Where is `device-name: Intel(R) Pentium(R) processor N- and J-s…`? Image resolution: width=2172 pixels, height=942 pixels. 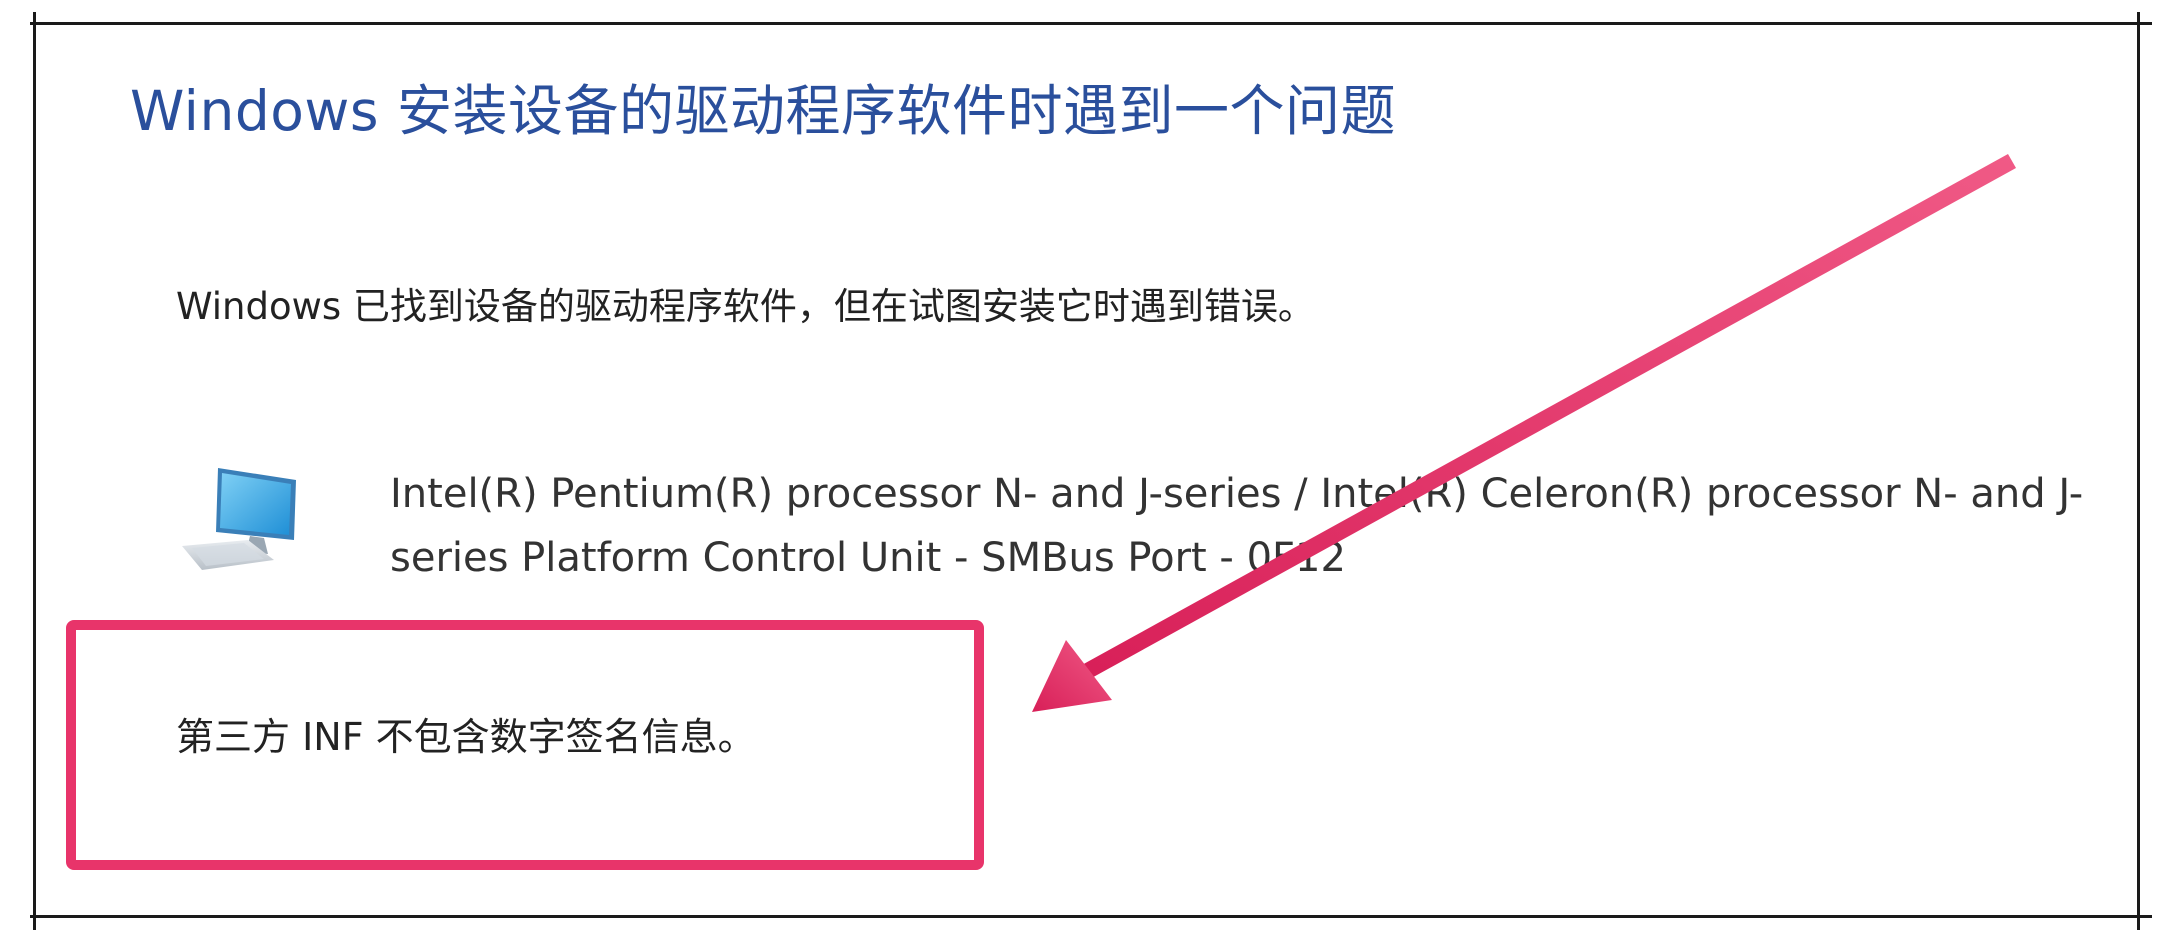
device-name: Intel(R) Pentium(R) processor N- and J-s… is located at coordinates (1237, 526).